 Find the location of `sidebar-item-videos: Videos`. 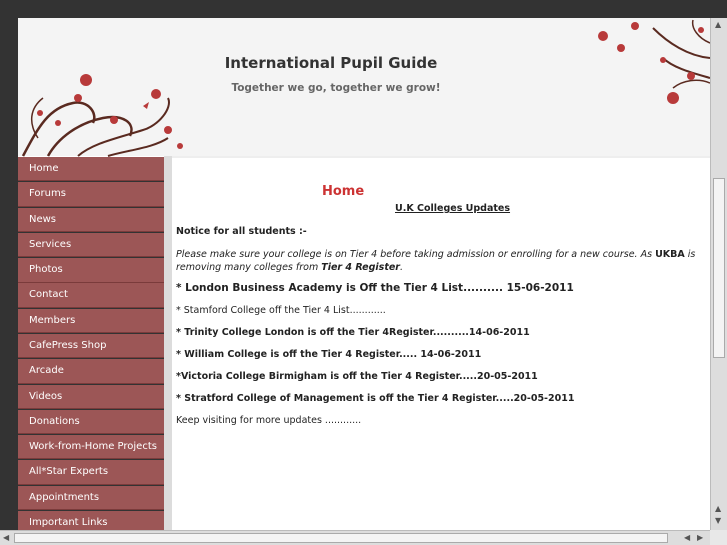

sidebar-item-videos: Videos is located at coordinates (91, 396).